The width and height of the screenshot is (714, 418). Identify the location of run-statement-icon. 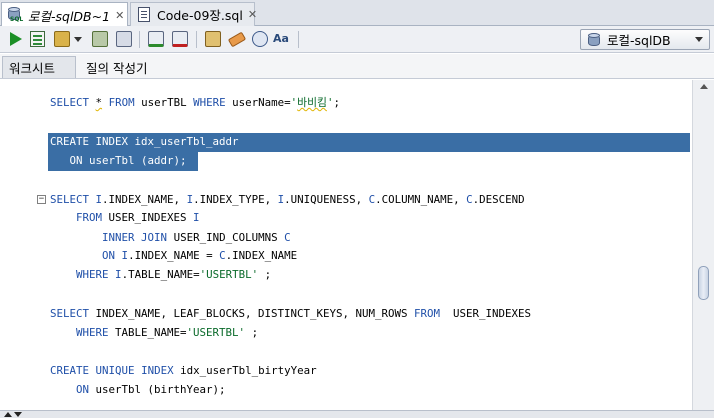
(16, 39).